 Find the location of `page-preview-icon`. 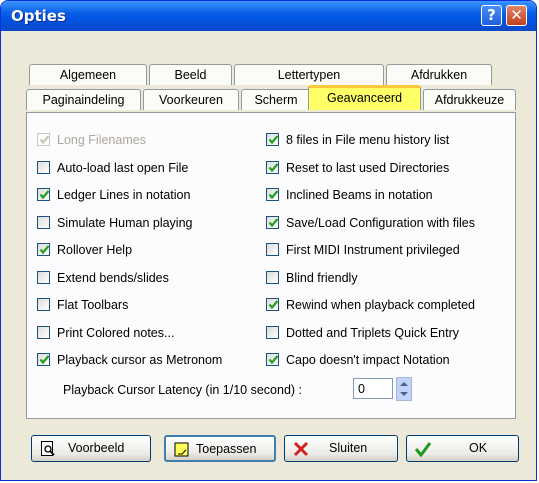

page-preview-icon is located at coordinates (48, 448).